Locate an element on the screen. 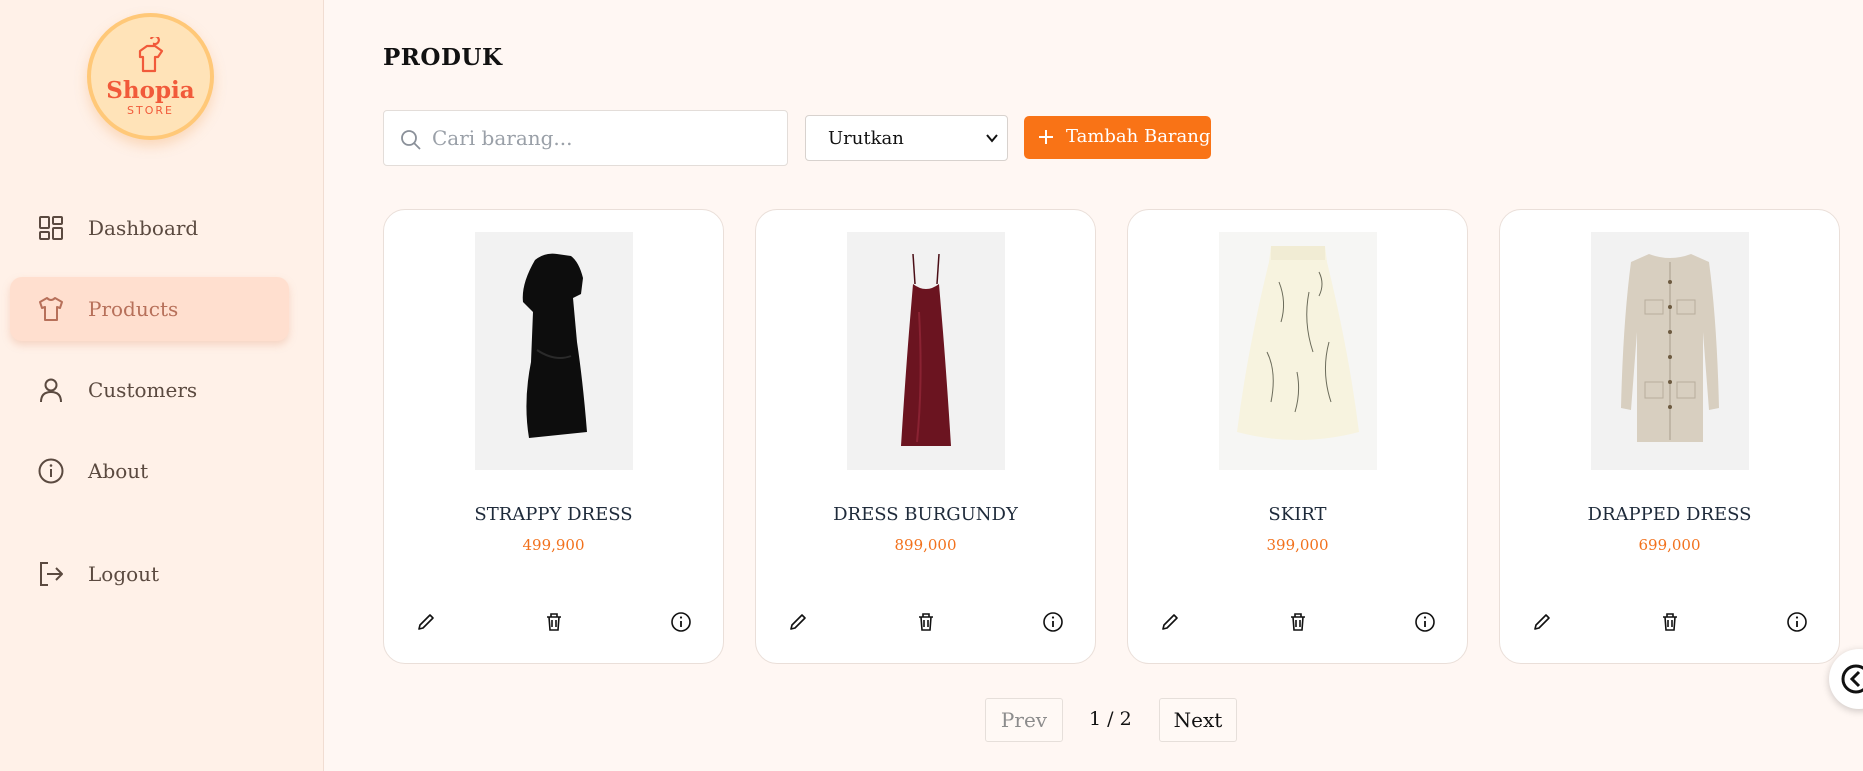  prev-page-button: Prev is located at coordinates (1024, 720).